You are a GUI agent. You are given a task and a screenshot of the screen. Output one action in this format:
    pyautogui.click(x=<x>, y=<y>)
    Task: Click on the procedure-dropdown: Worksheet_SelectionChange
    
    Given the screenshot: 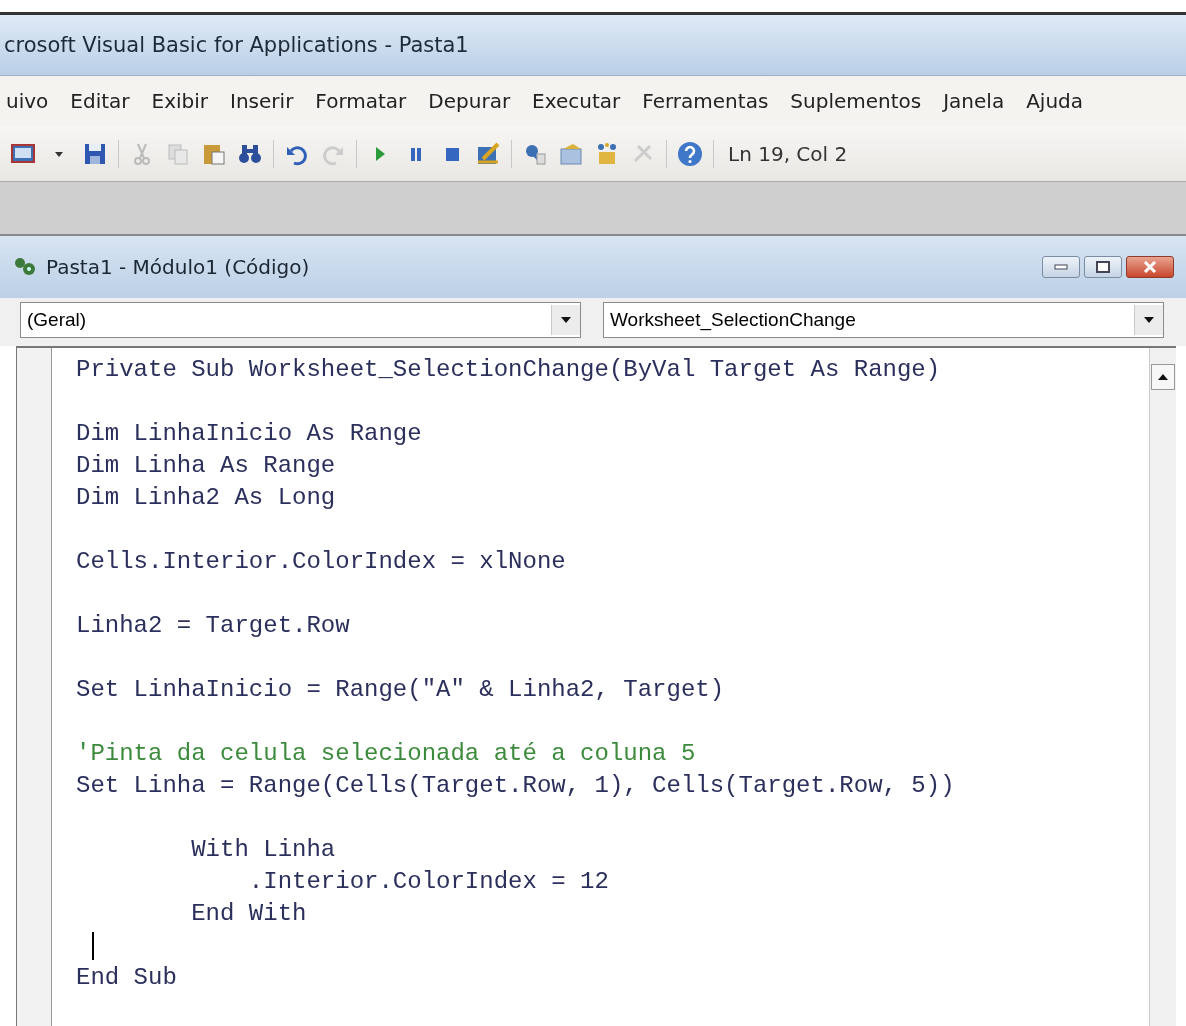 What is the action you would take?
    pyautogui.click(x=883, y=320)
    